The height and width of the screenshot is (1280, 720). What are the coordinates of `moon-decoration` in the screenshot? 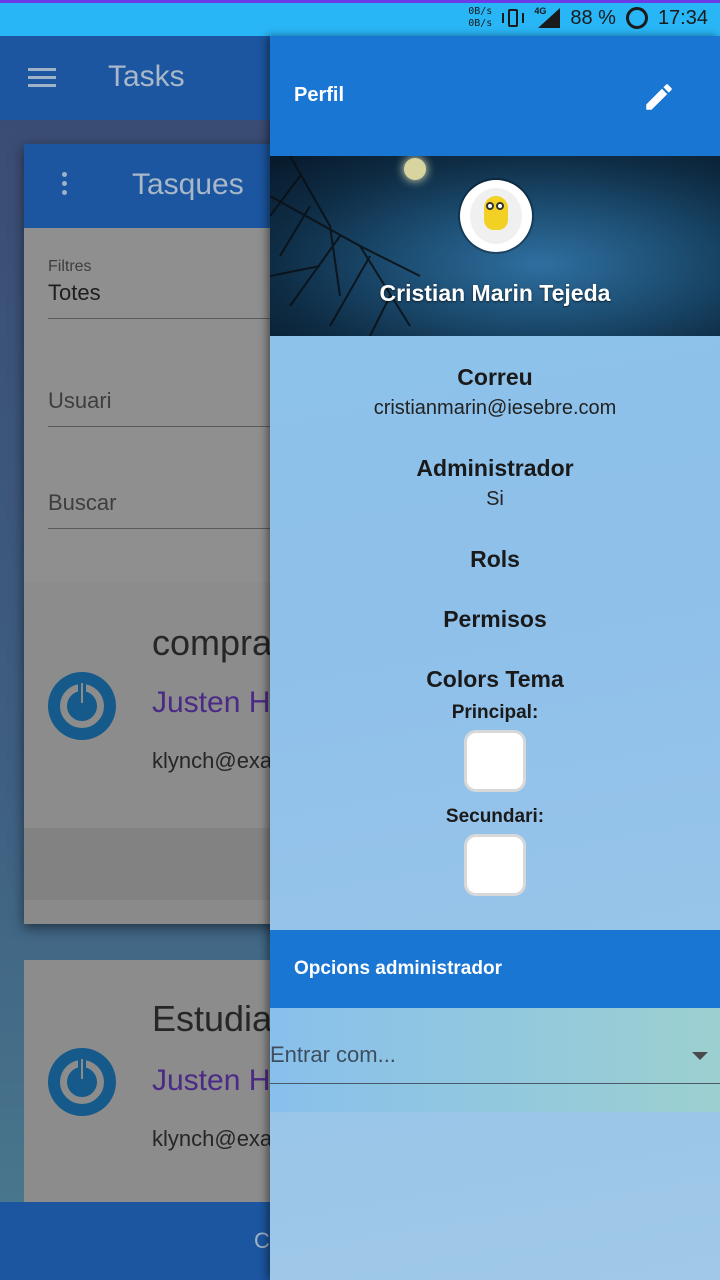 It's located at (415, 169).